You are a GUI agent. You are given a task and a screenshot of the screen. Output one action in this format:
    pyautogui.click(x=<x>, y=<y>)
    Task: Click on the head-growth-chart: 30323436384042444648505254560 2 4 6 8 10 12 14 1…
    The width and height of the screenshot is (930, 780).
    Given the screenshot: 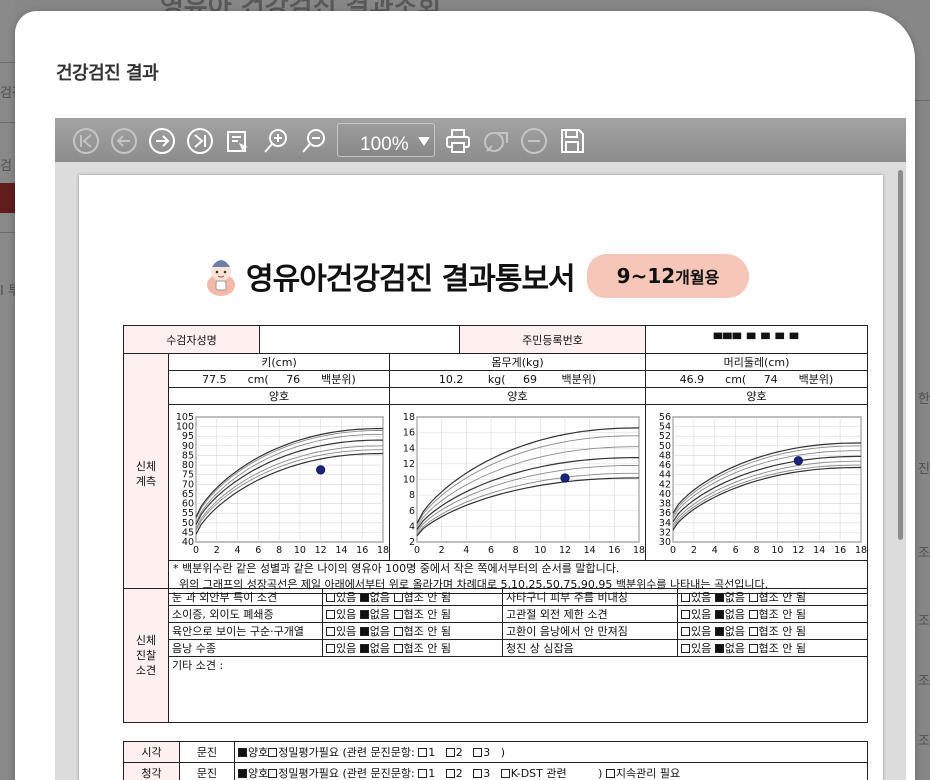 What is the action you would take?
    pyautogui.click(x=763, y=484)
    